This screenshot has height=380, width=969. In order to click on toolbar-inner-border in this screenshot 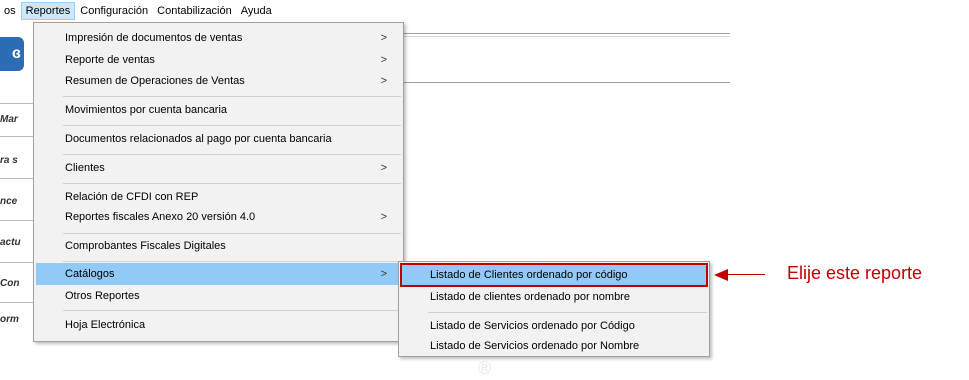, I will do `click(567, 36)`.